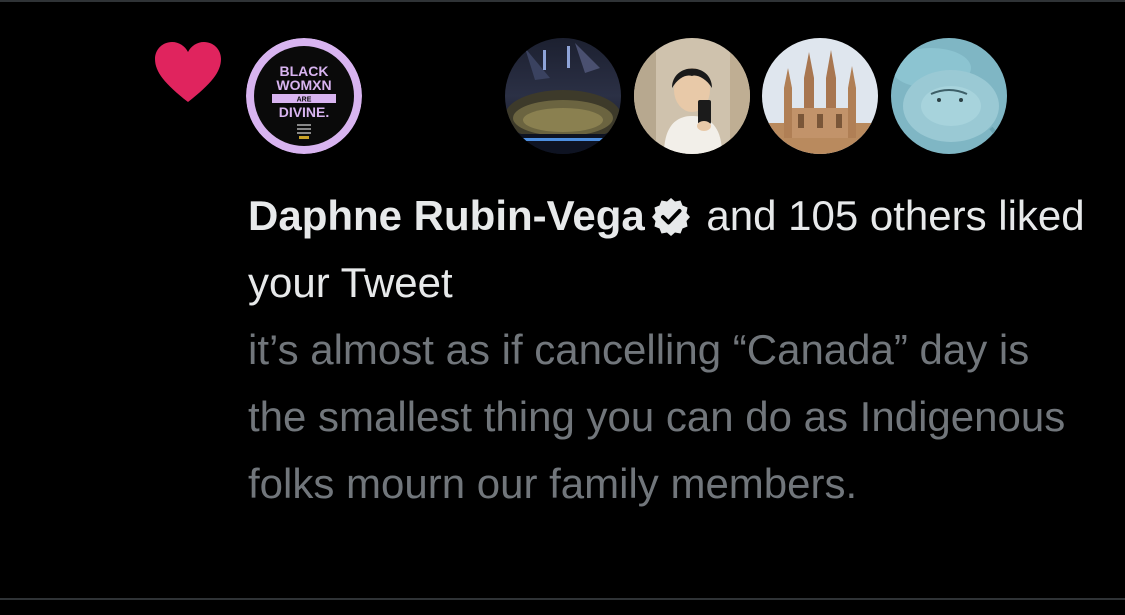 The width and height of the screenshot is (1125, 615). Describe the element at coordinates (304, 96) in the screenshot. I see `avatar-black-womxn-are-divine: BLACK WOMXN ARE DIVINE.` at that location.